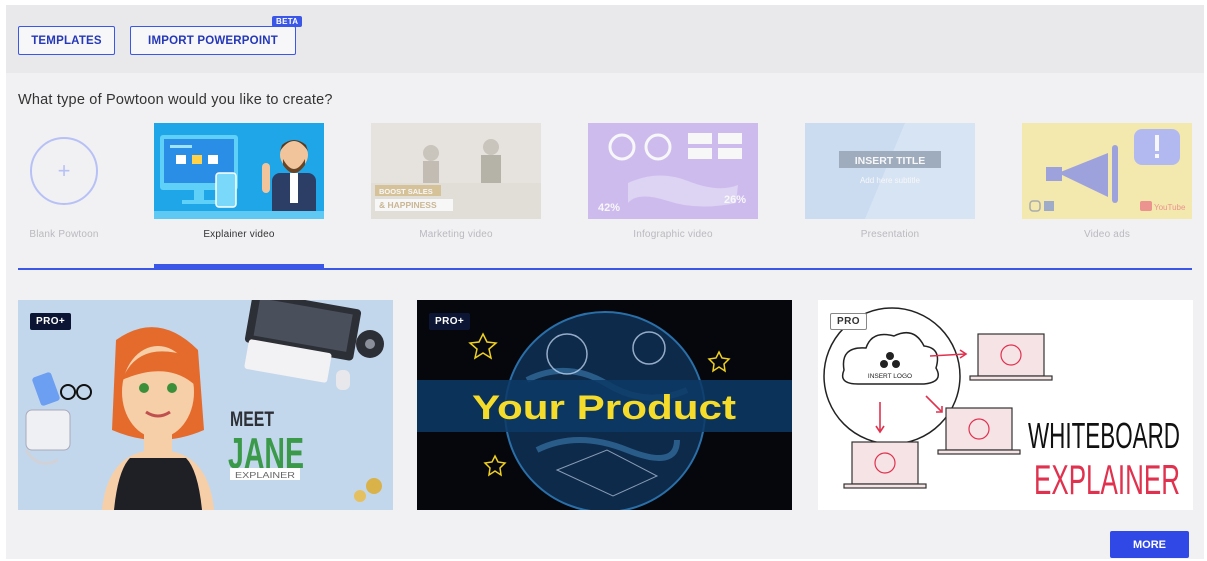  I want to click on infographic-thumb: 42% 26%, so click(673, 171).